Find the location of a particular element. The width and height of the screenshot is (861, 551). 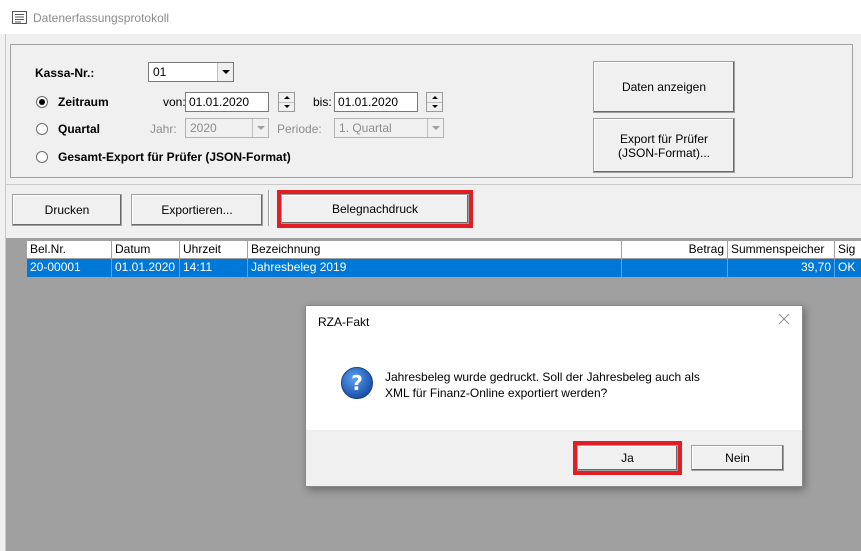

von-date-field: 01.01.2020 is located at coordinates (227, 102).